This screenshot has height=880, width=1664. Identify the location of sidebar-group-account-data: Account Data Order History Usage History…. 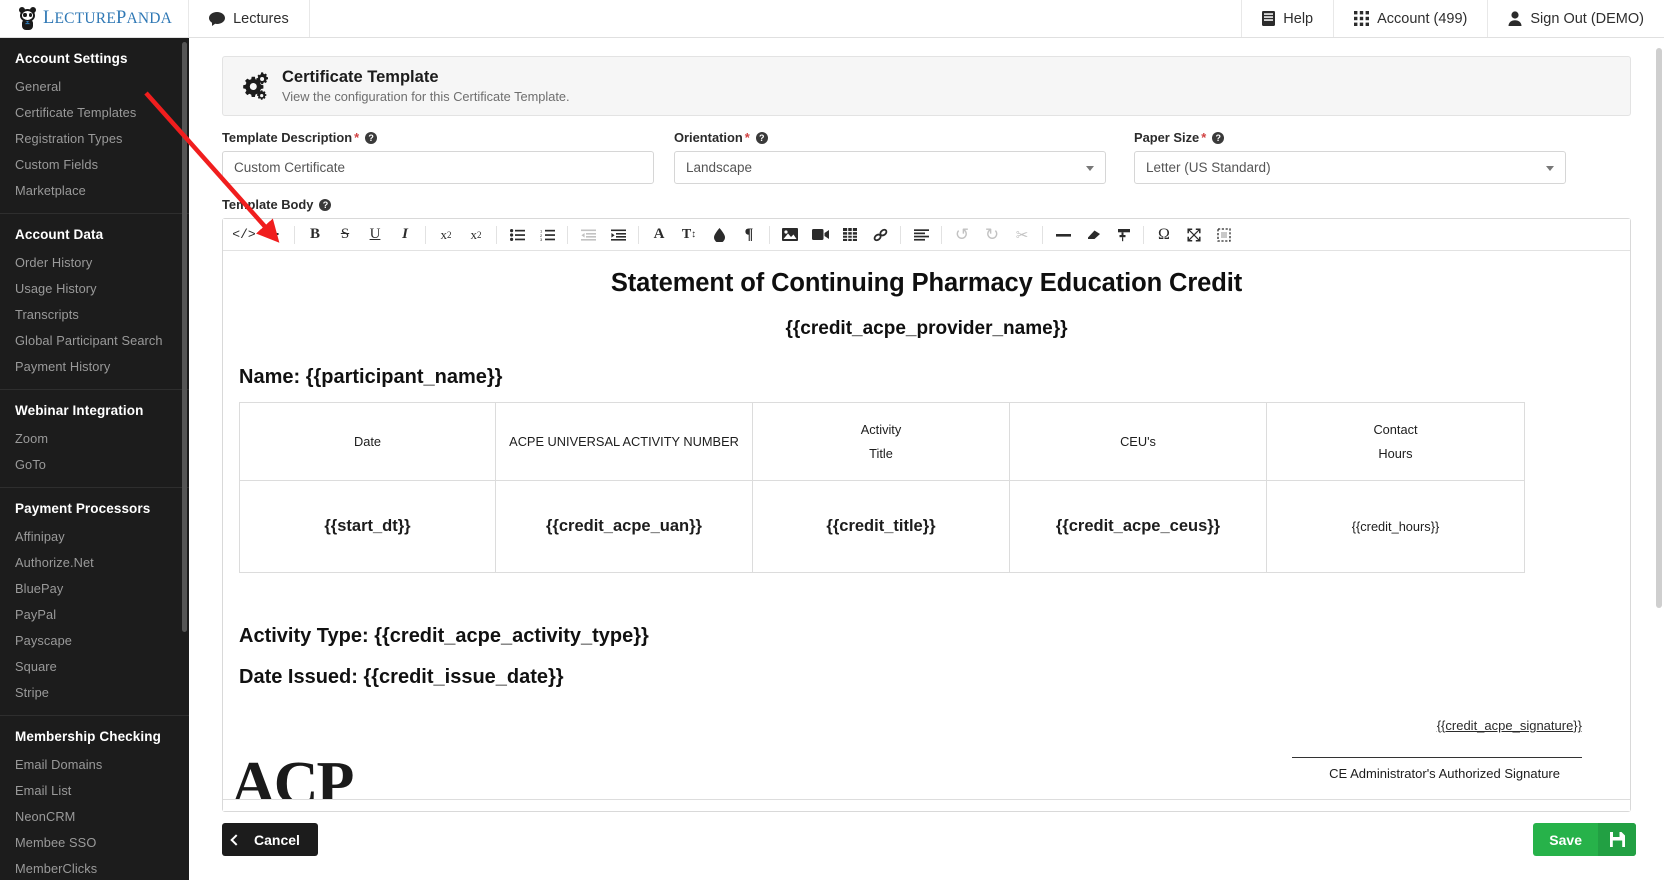
(94, 302).